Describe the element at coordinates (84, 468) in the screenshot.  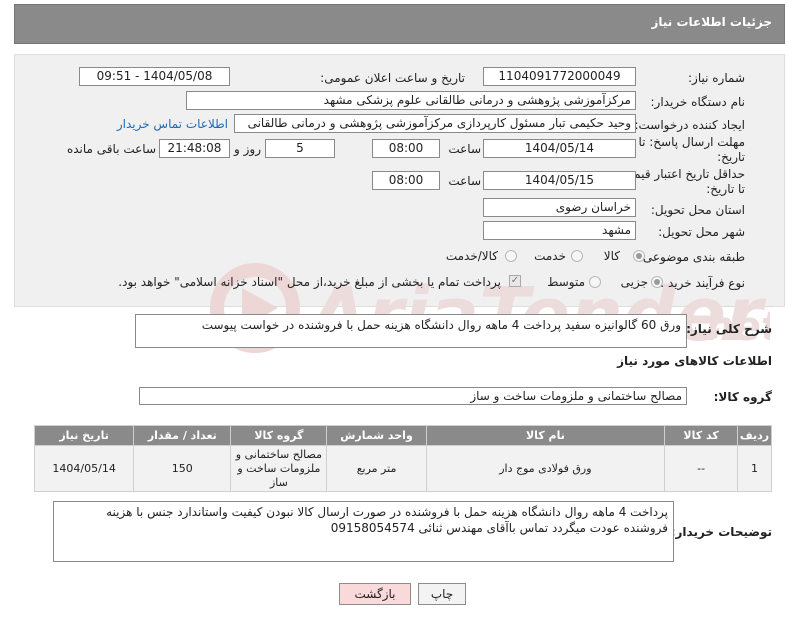
I see `cell-date: 1404/05/14` at that location.